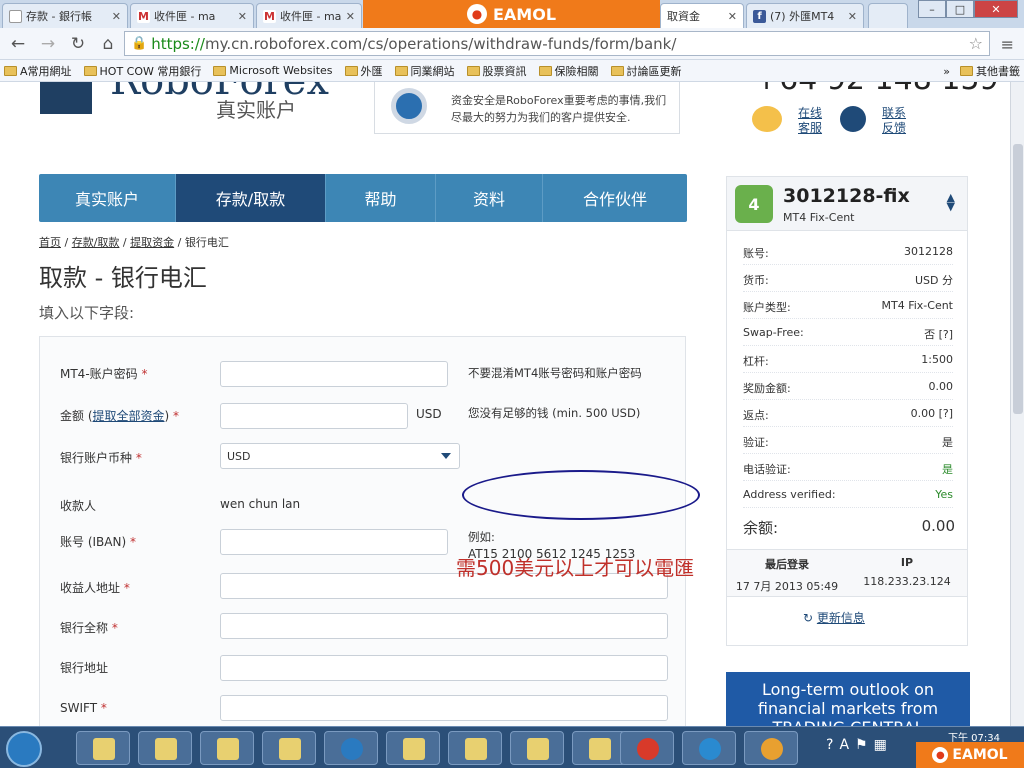  I want to click on mt4-password-input, so click(334, 374).